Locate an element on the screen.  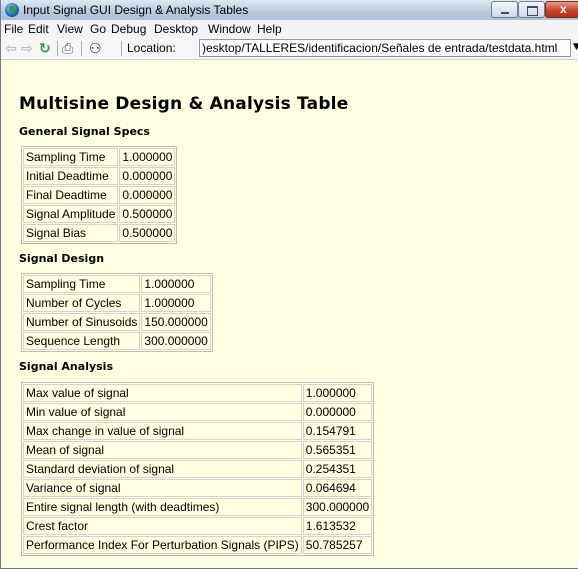
table-row: Mean of signal 0.565351 is located at coordinates (198, 450).